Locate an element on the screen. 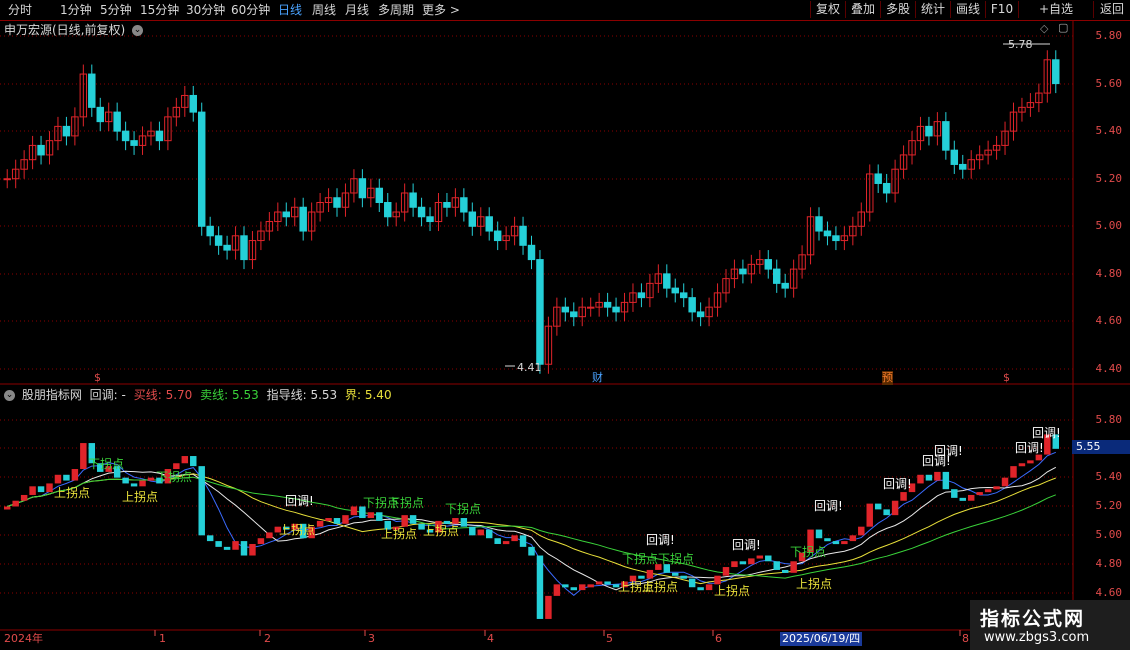 This screenshot has height=650, width=1130. financial-report-marker: 财 is located at coordinates (597, 378).